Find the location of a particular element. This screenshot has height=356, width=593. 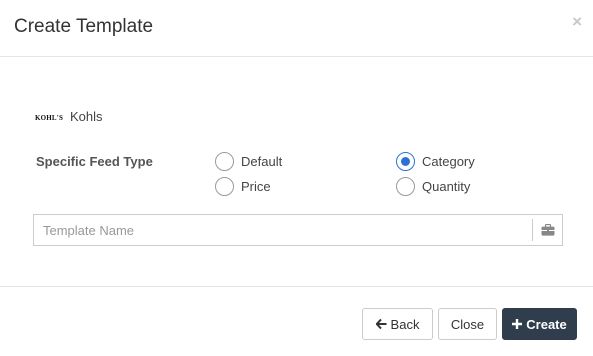

template-name-group is located at coordinates (298, 230).